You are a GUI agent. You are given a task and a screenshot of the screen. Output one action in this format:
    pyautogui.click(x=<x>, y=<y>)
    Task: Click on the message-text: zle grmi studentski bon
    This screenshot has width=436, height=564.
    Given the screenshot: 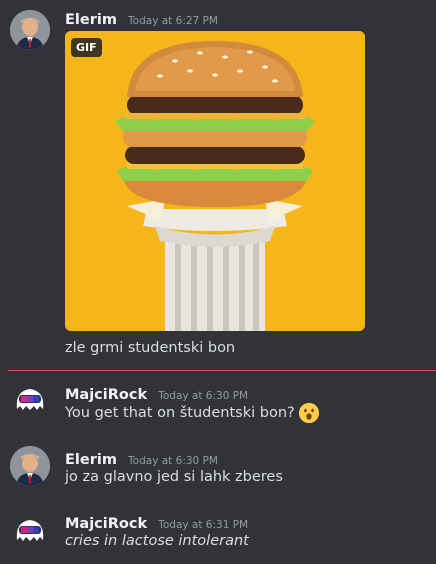 What is the action you would take?
    pyautogui.click(x=150, y=348)
    